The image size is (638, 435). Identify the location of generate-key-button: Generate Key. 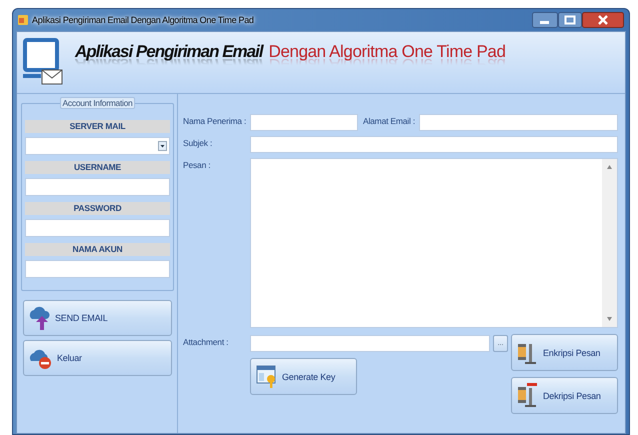
(303, 376).